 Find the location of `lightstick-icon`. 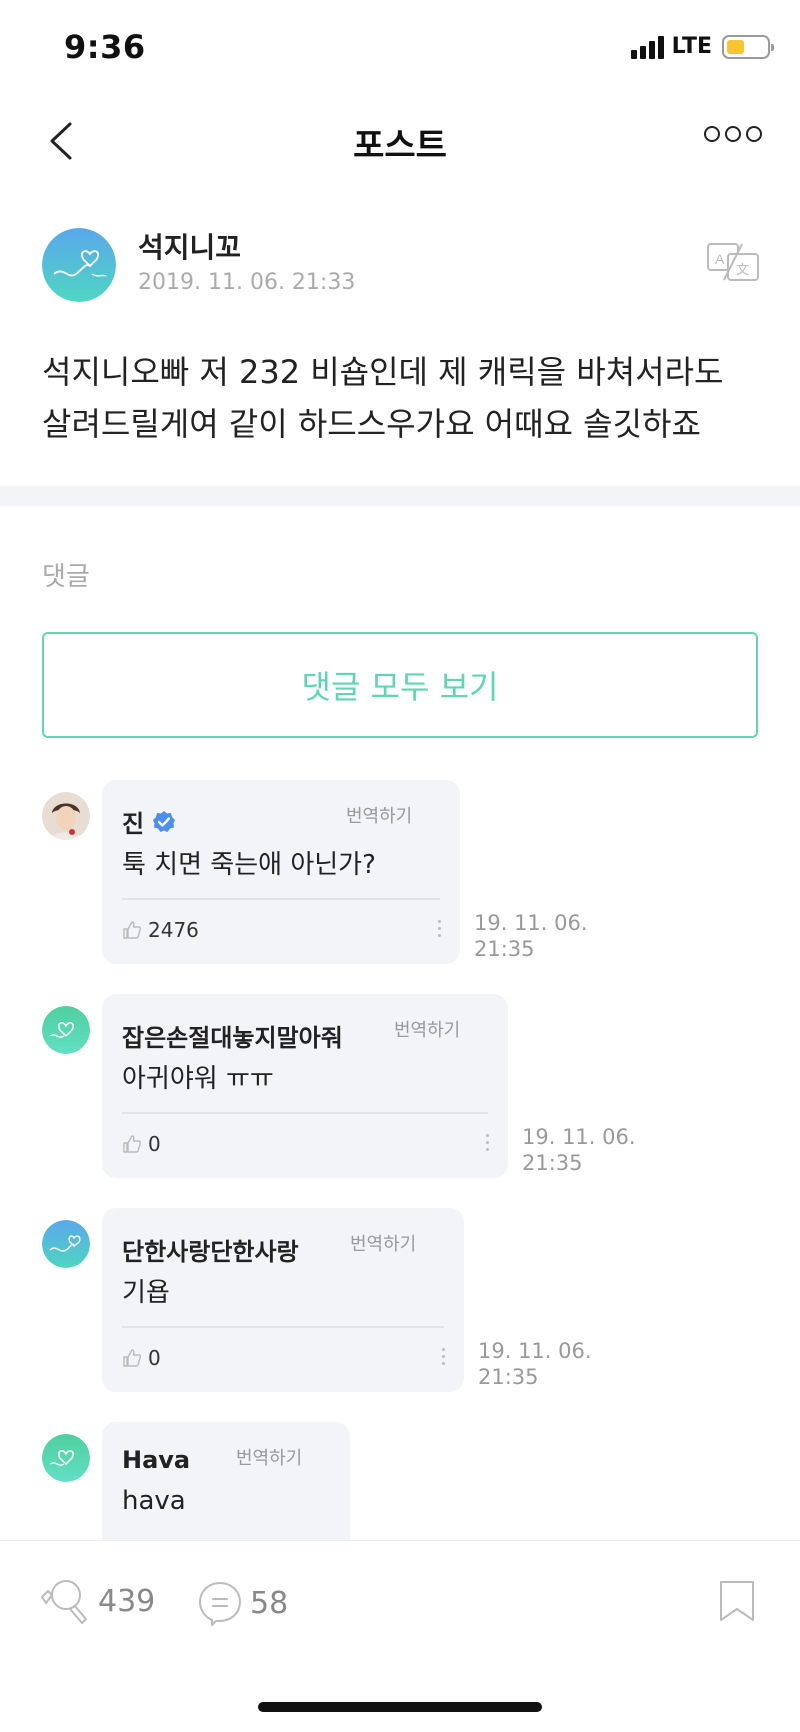

lightstick-icon is located at coordinates (64, 1602).